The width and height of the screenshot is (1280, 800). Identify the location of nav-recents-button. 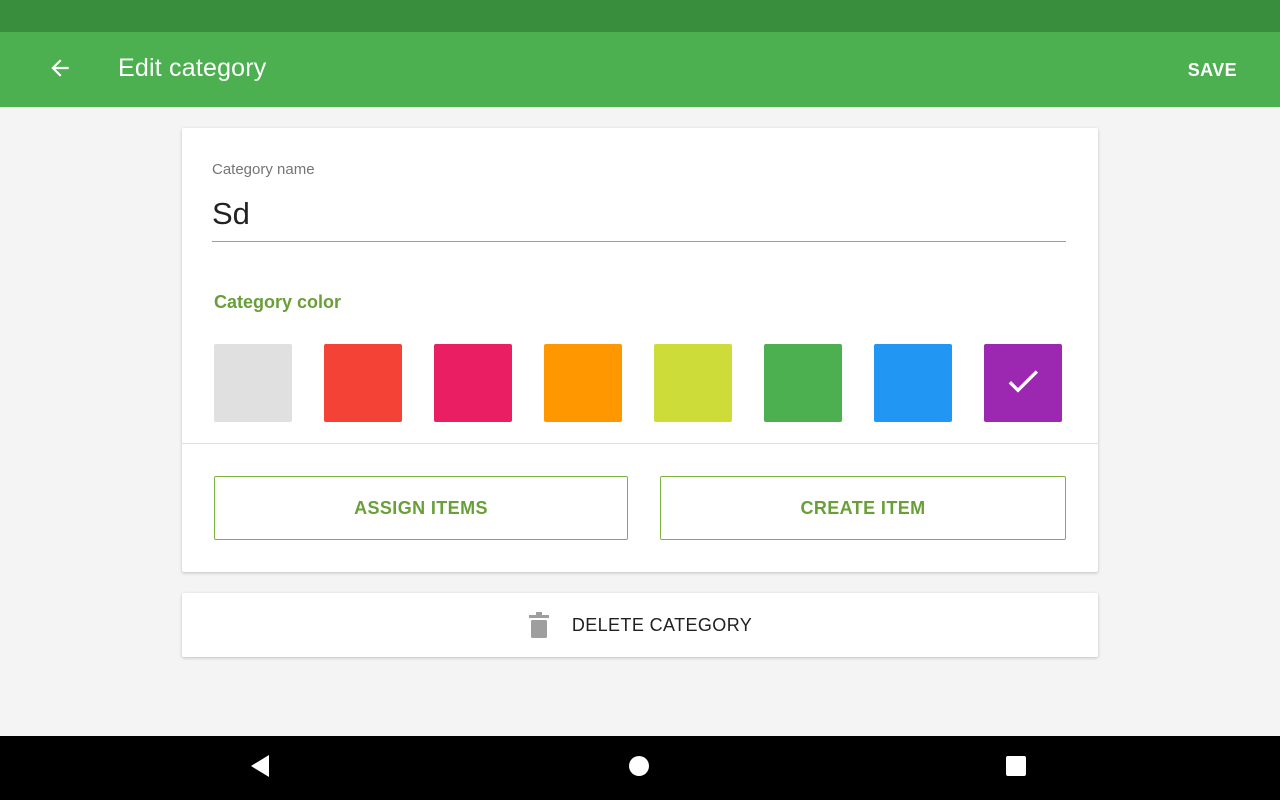
(1016, 768).